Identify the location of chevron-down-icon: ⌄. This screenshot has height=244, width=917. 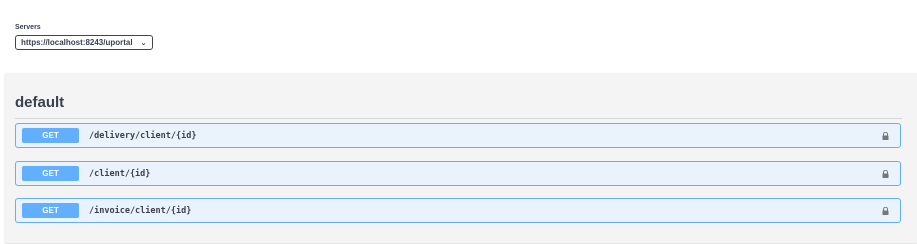
(143, 43).